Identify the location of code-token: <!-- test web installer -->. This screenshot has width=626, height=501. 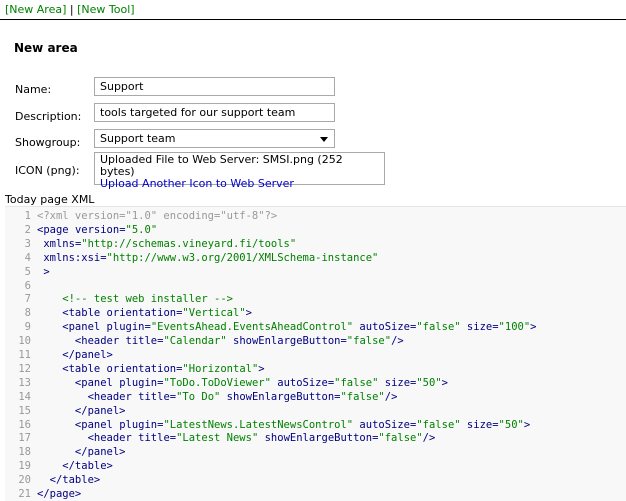
(135, 299).